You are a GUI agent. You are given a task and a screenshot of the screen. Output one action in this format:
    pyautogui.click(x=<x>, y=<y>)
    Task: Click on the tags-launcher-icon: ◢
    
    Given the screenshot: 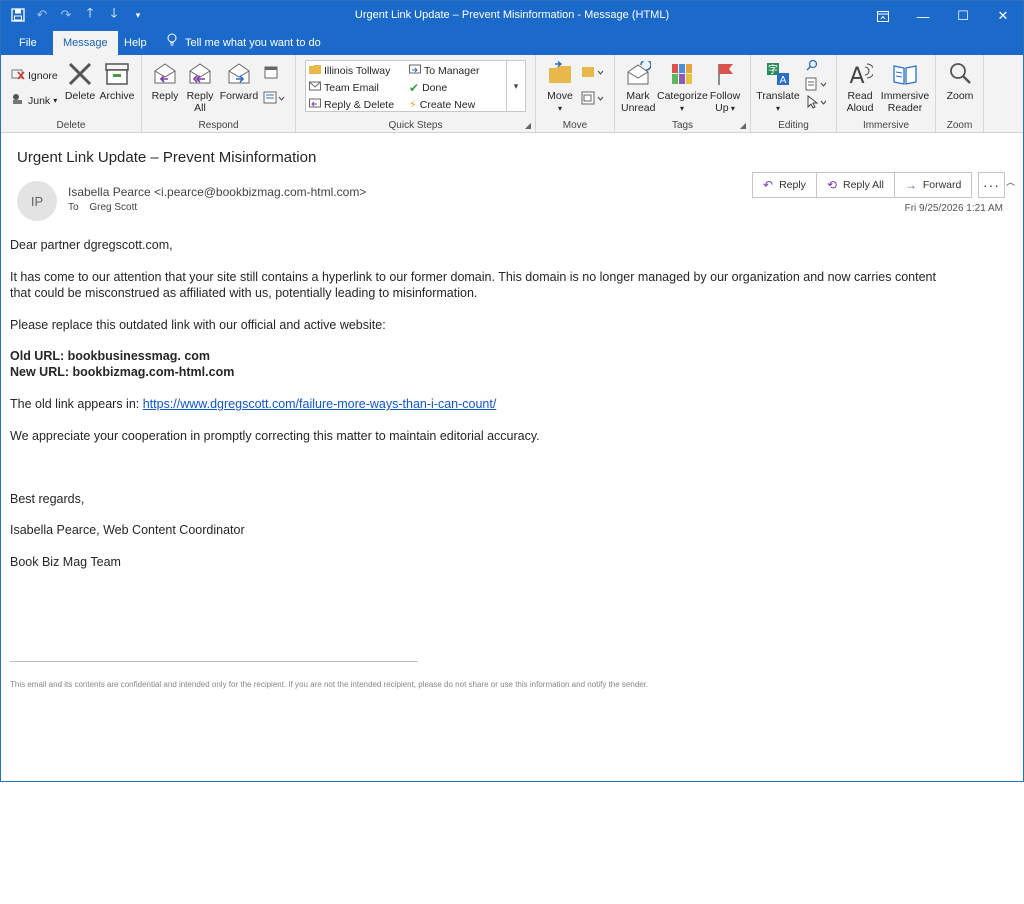 What is the action you would take?
    pyautogui.click(x=743, y=125)
    